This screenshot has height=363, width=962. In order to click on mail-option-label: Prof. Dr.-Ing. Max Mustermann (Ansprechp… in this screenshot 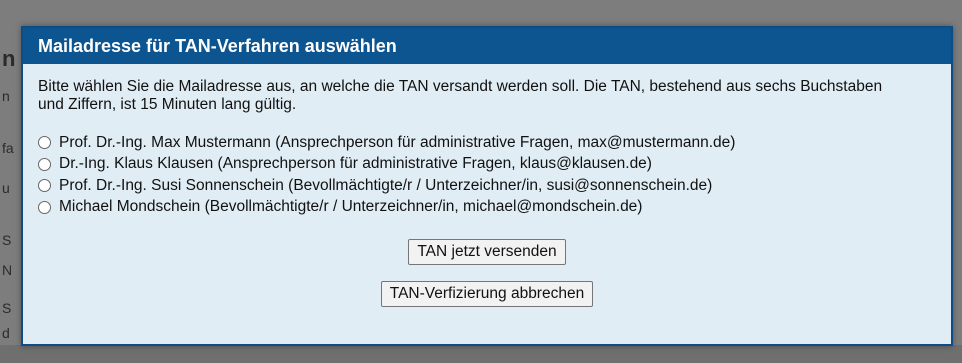, I will do `click(397, 142)`.